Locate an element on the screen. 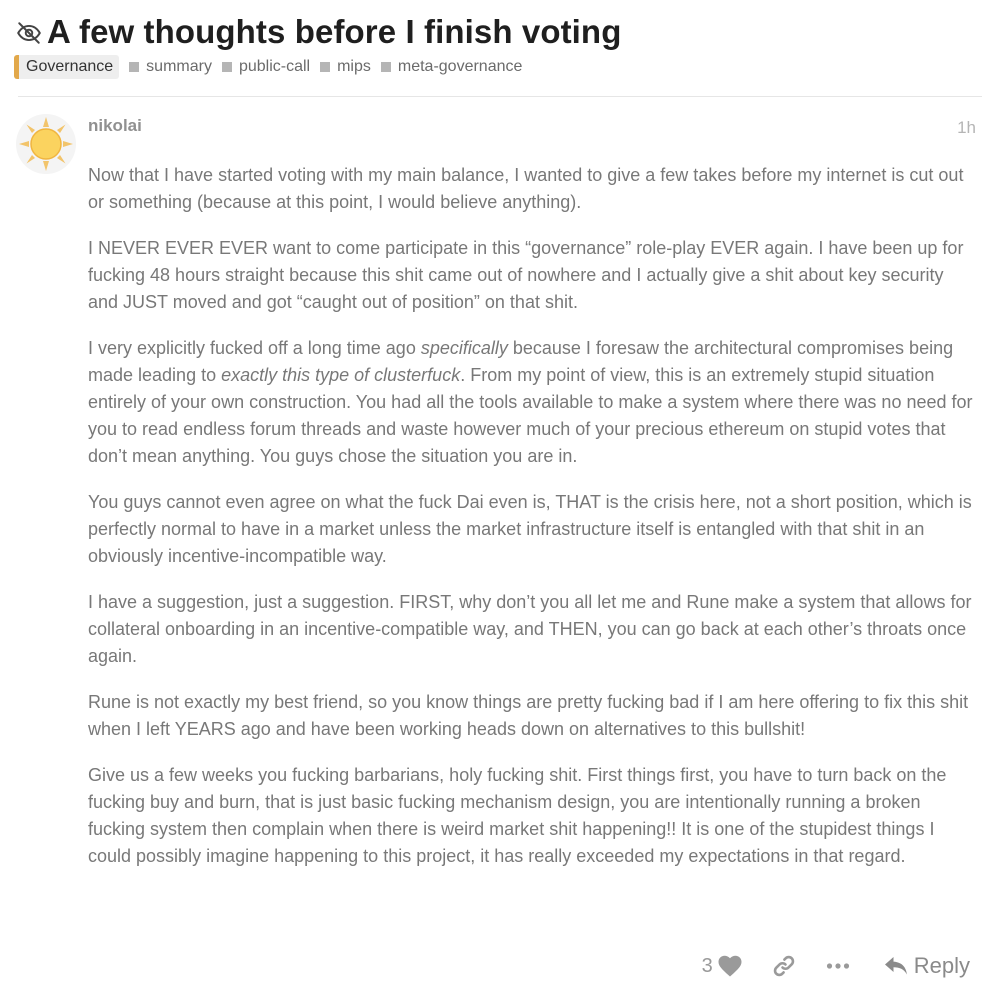 The height and width of the screenshot is (1000, 1002). title-row: A few thoughts before I finish voting is located at coordinates (499, 32).